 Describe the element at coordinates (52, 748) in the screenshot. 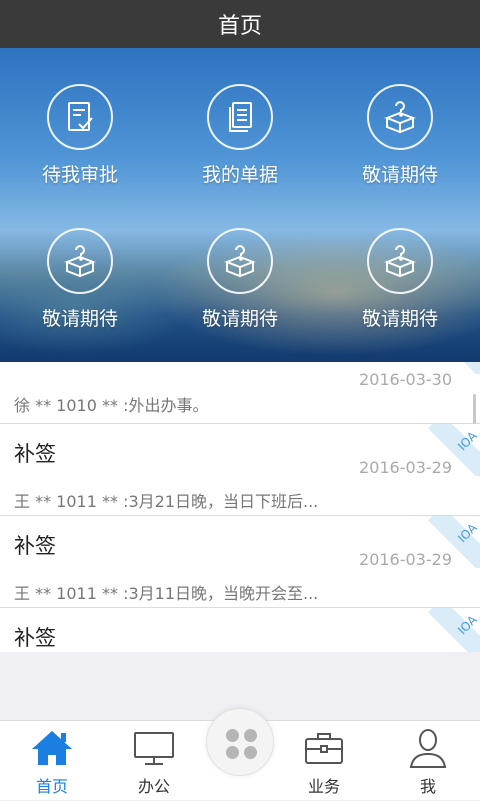

I see `home-icon` at that location.